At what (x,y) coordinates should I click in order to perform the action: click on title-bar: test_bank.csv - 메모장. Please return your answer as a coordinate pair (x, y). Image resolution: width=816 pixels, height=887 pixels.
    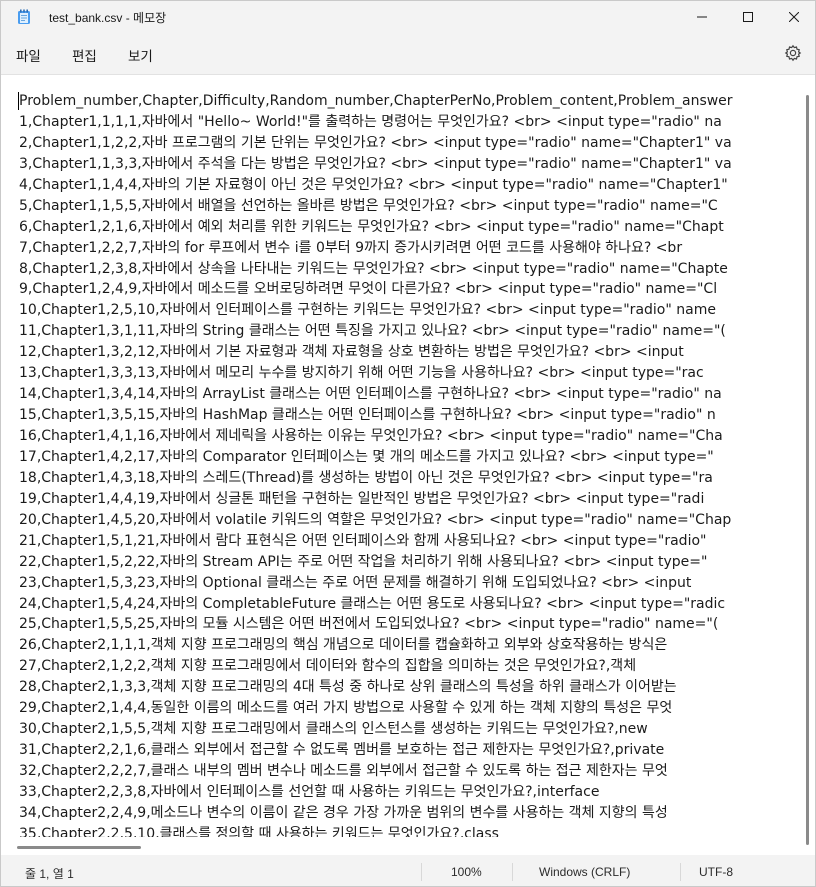
    Looking at the image, I should click on (408, 17).